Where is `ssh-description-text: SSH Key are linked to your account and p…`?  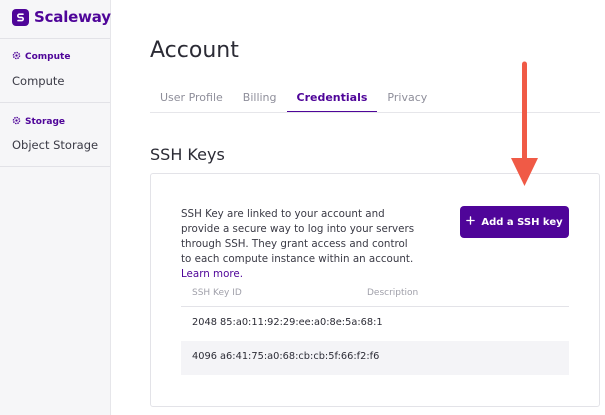 ssh-description-text: SSH Key are linked to your account and p… is located at coordinates (298, 236).